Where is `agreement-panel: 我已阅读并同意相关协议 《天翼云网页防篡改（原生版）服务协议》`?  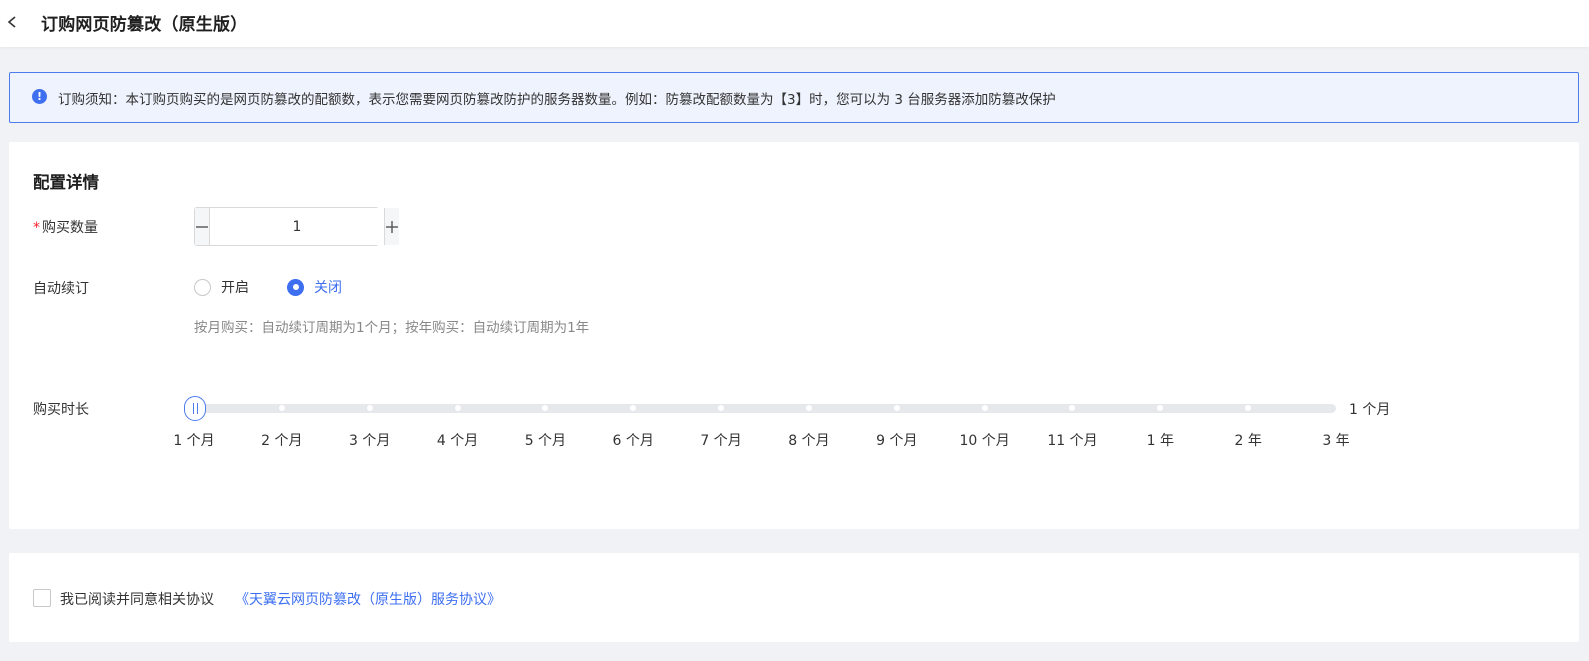
agreement-panel: 我已阅读并同意相关协议 《天翼云网页防篡改（原生版）服务协议》 is located at coordinates (794, 597).